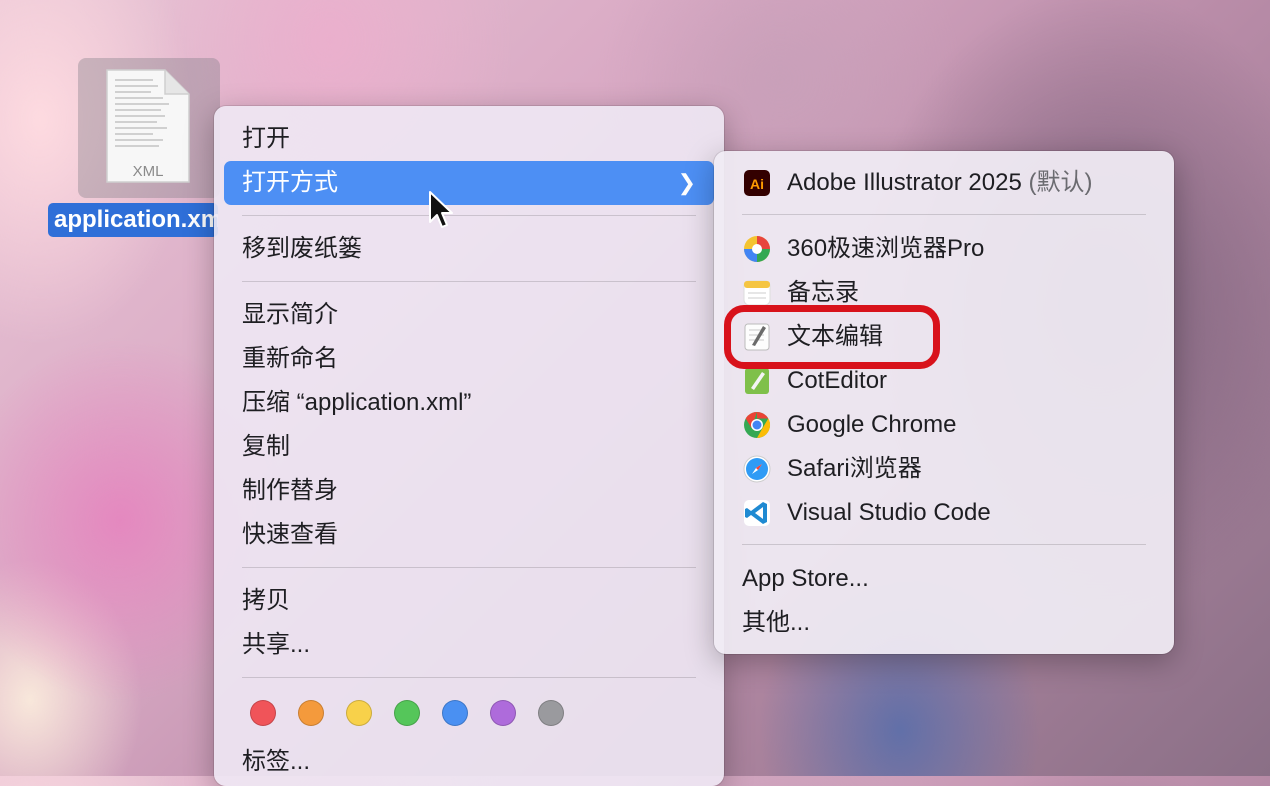  Describe the element at coordinates (469, 535) in the screenshot. I see `menu-item-quick-look: 快速查看` at that location.